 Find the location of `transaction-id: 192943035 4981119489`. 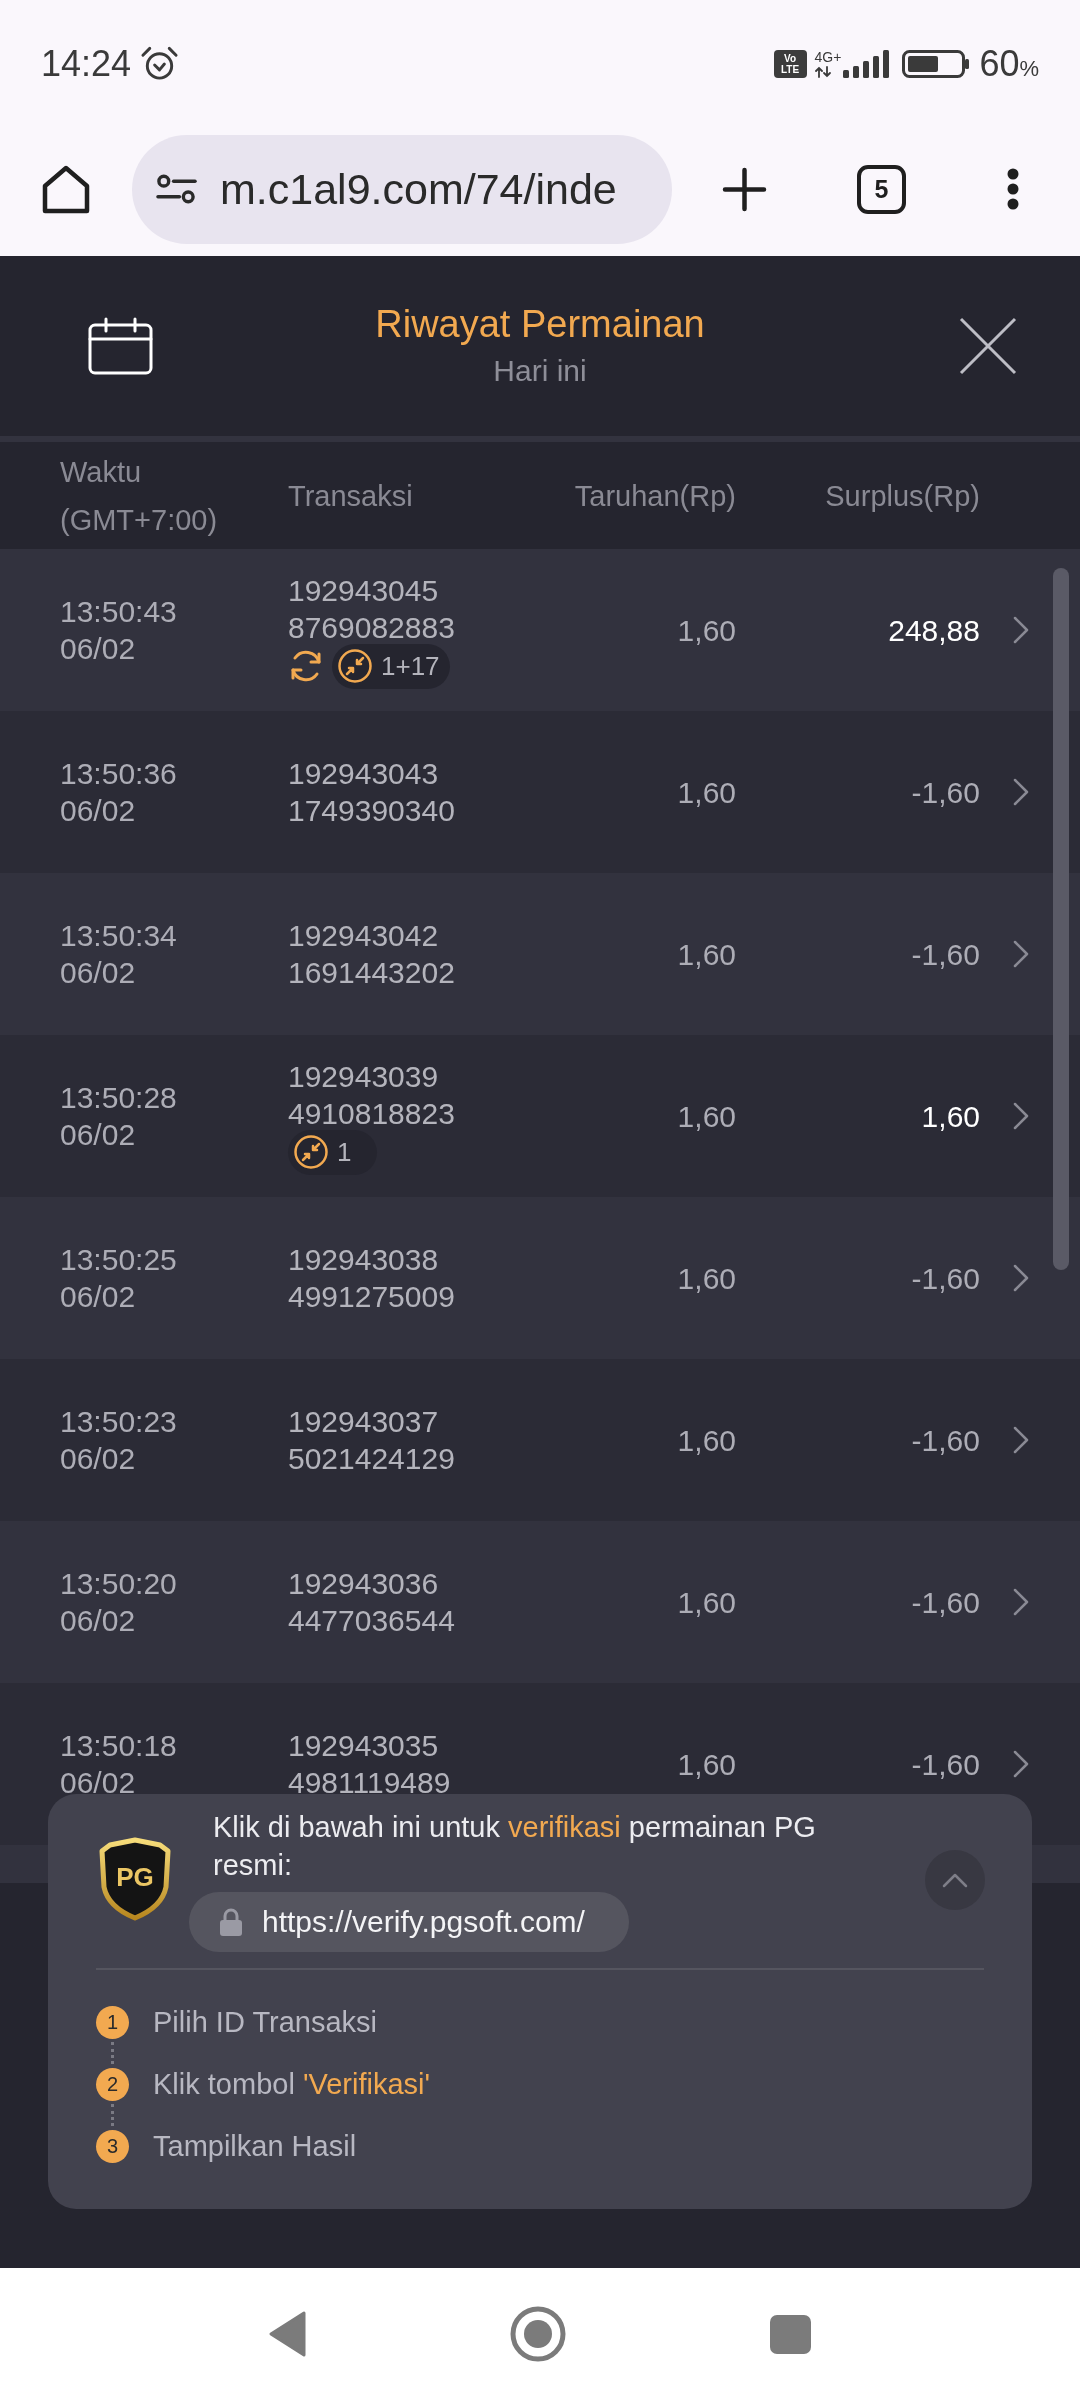

transaction-id: 192943035 4981119489 is located at coordinates (369, 1764).